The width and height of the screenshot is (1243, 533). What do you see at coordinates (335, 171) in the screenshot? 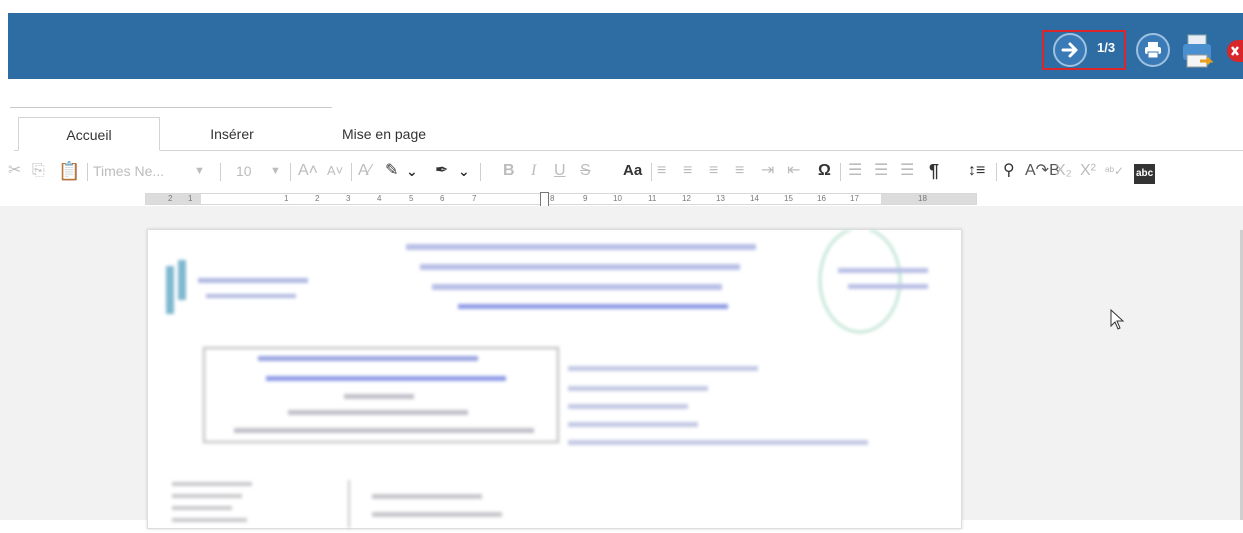
I see `shrink-font-icon: A˅` at bounding box center [335, 171].